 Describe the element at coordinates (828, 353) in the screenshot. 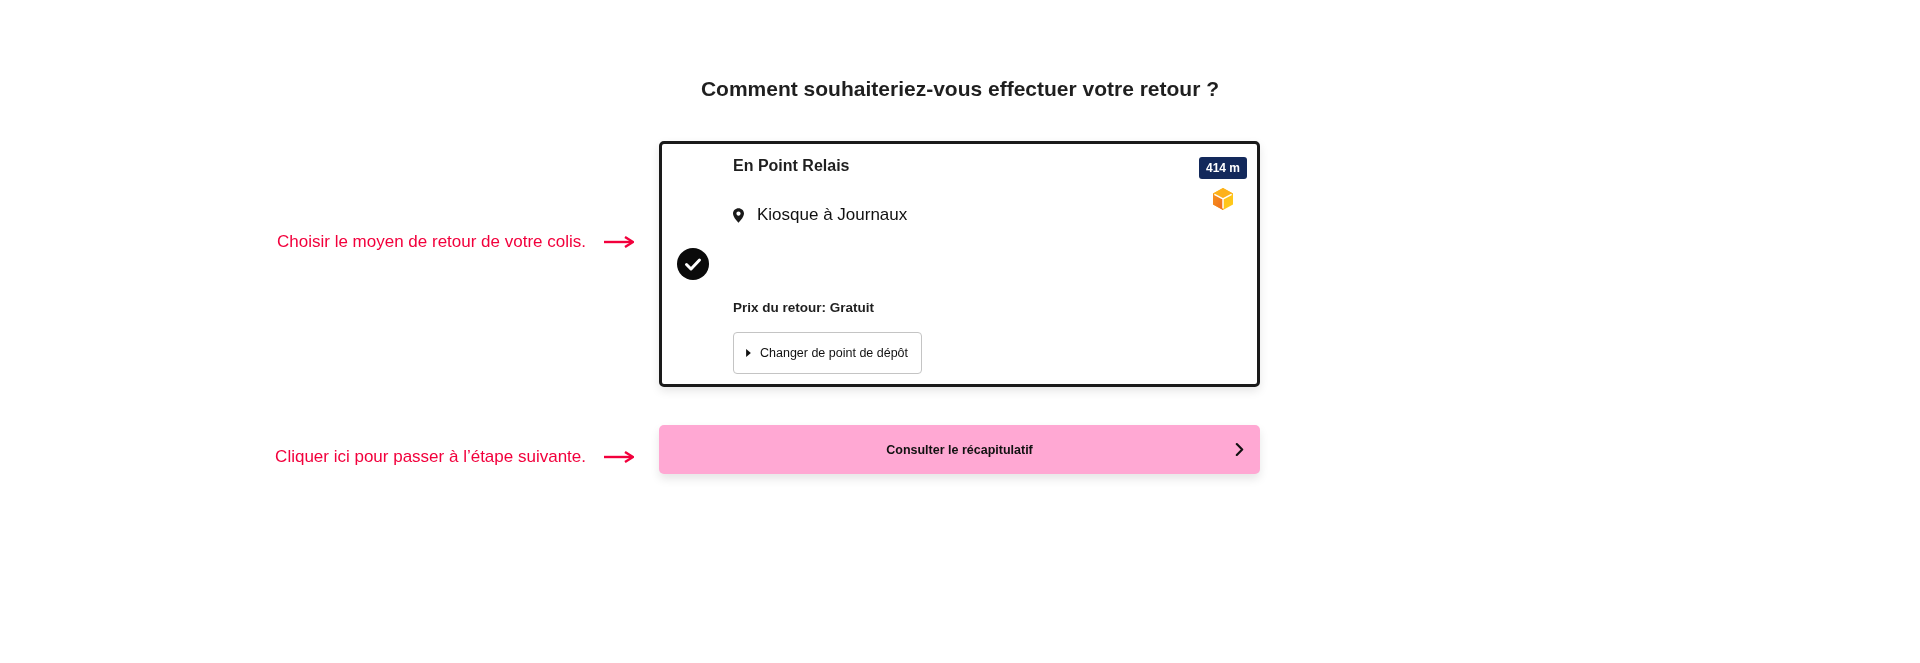

I see `change-button: Changer de point de dépôt` at that location.